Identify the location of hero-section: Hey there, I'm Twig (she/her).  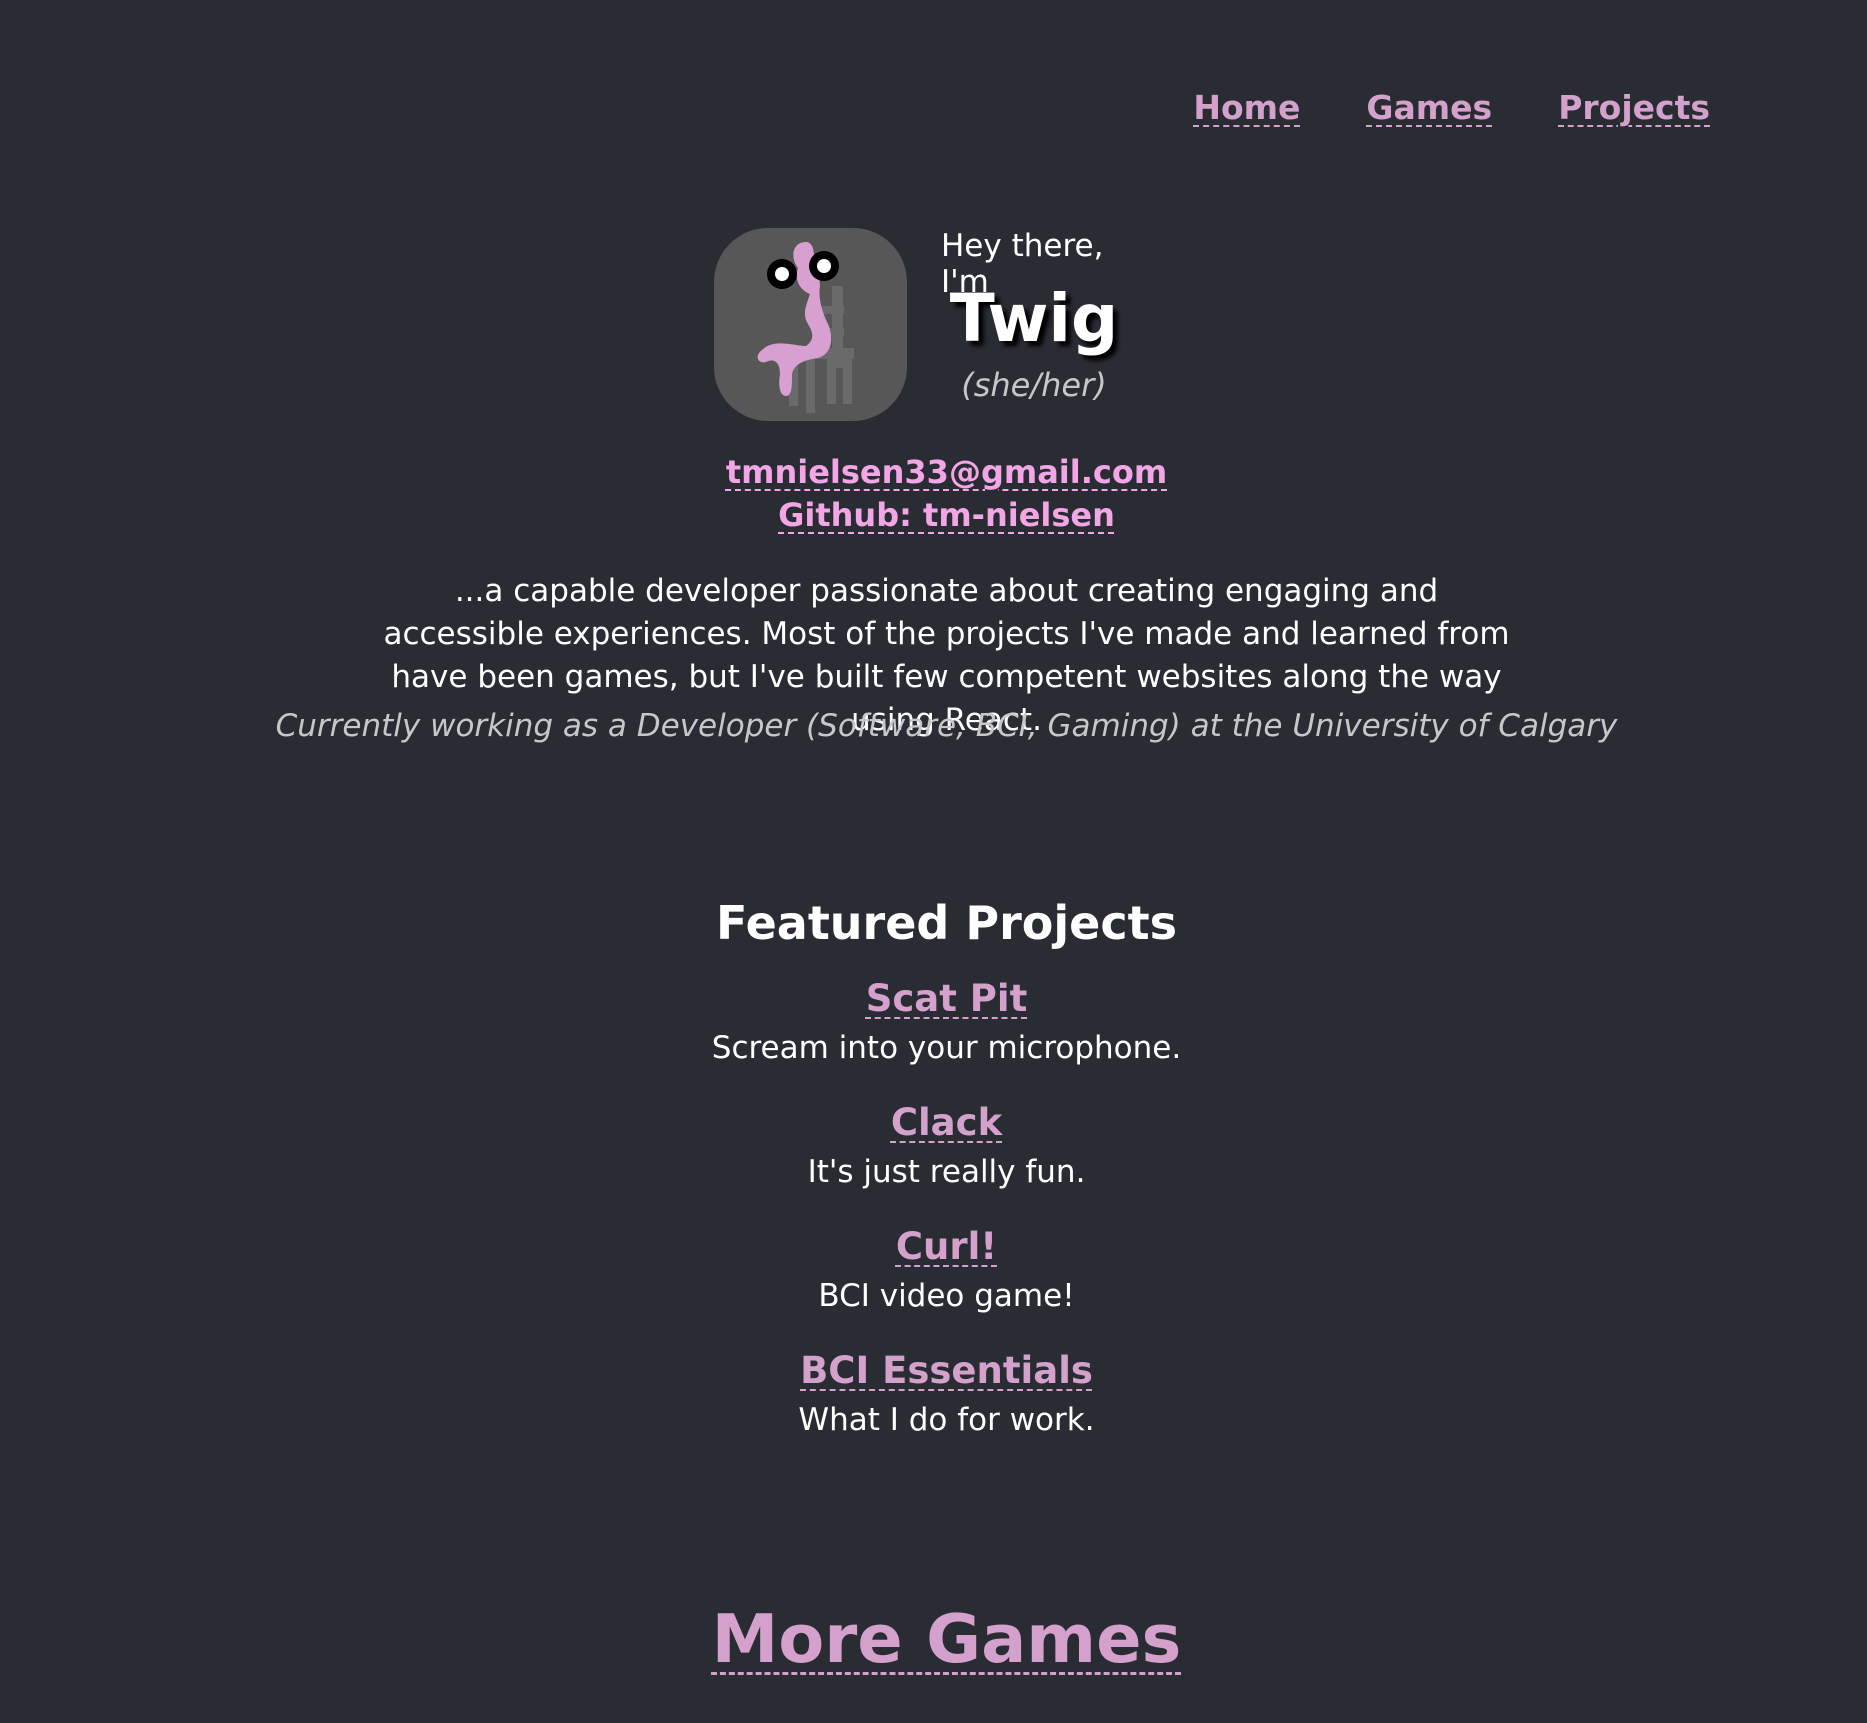
(944, 325).